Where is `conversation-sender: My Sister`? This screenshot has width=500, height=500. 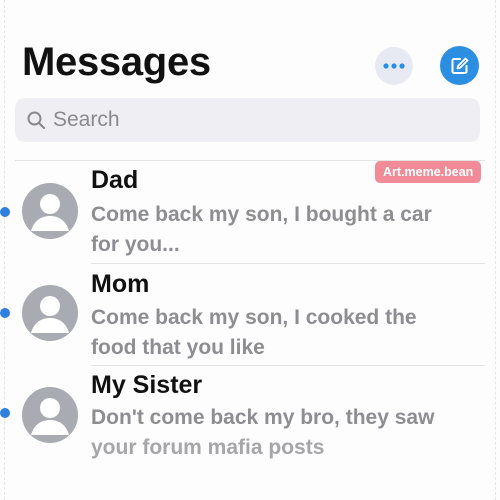
conversation-sender: My Sister is located at coordinates (147, 385).